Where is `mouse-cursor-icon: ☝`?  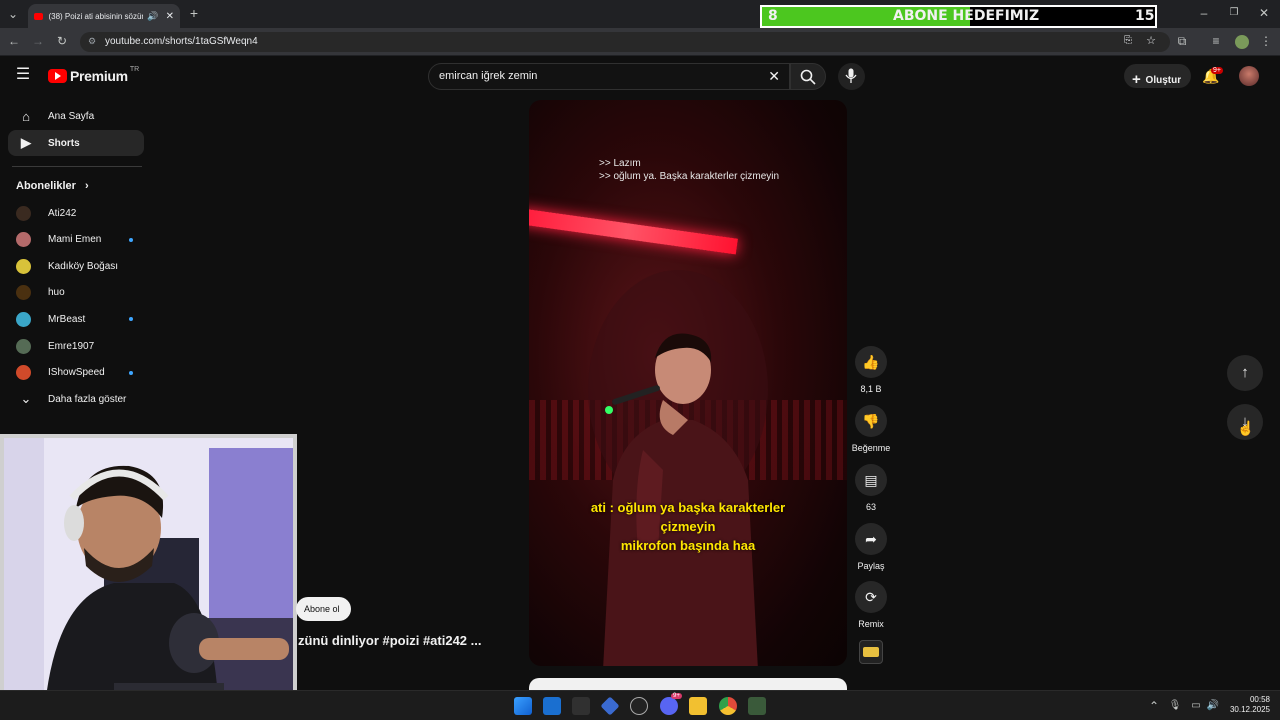 mouse-cursor-icon: ☝ is located at coordinates (1246, 428).